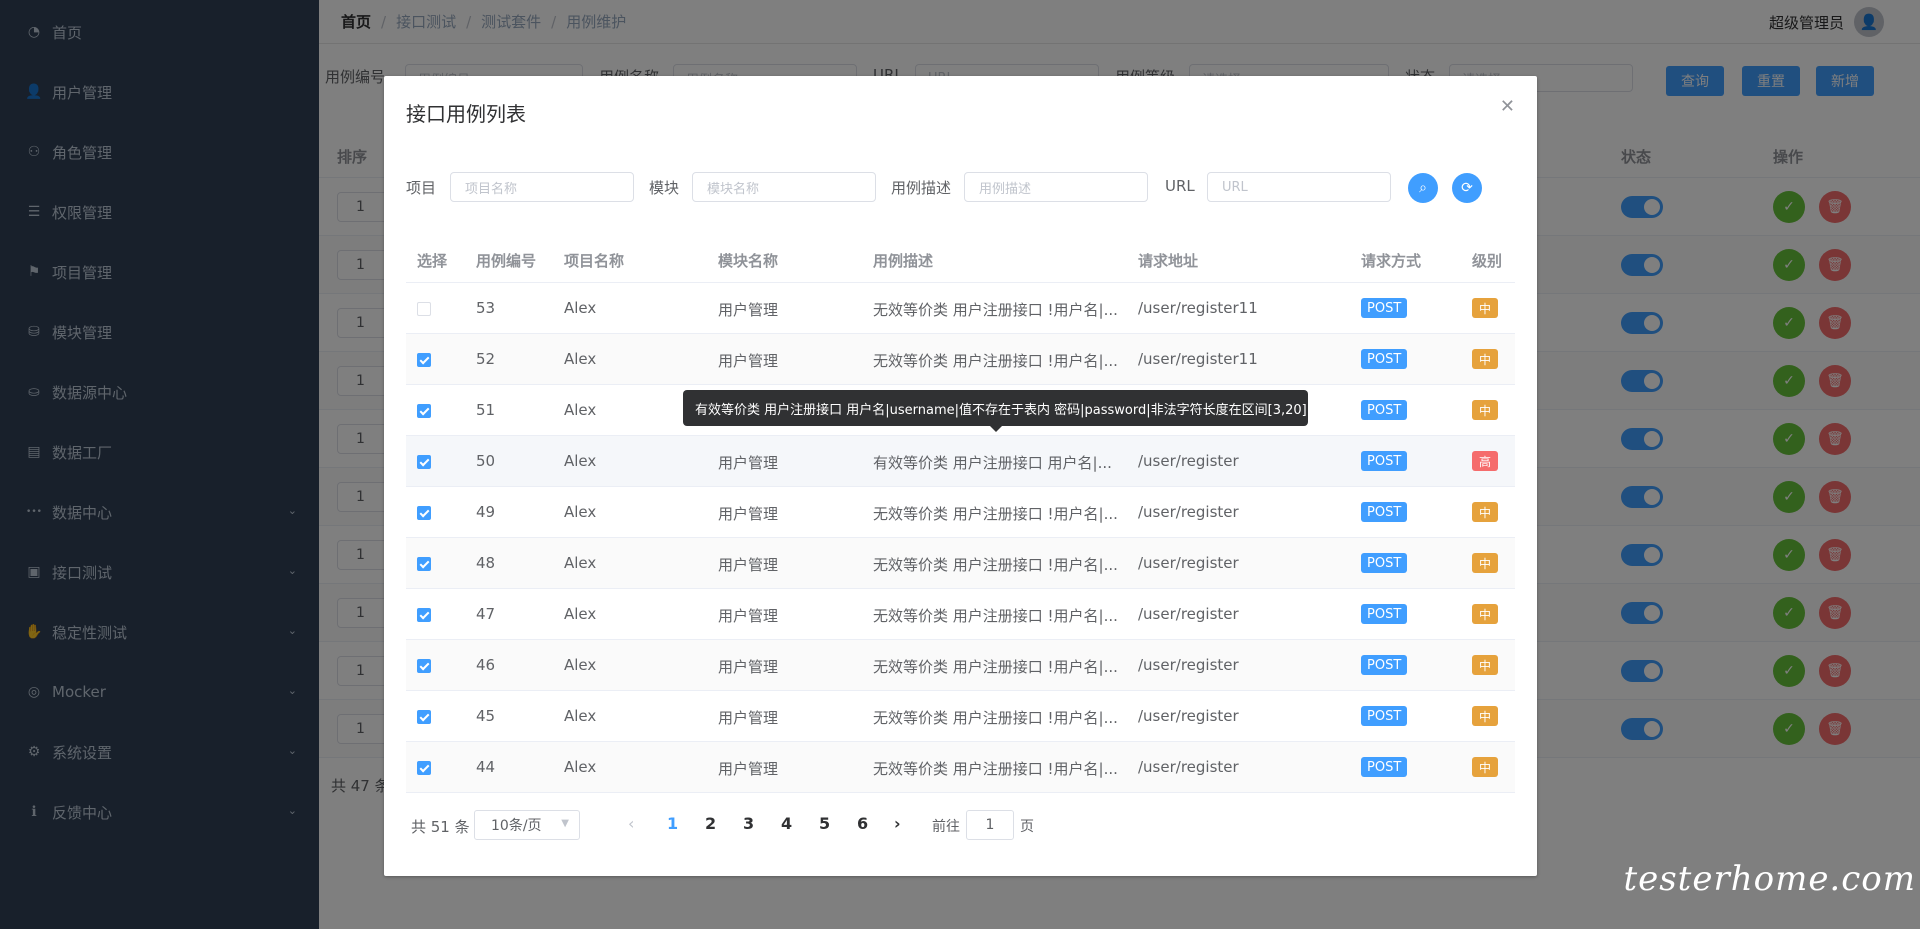  What do you see at coordinates (486, 461) in the screenshot?
I see `case-id: 50` at bounding box center [486, 461].